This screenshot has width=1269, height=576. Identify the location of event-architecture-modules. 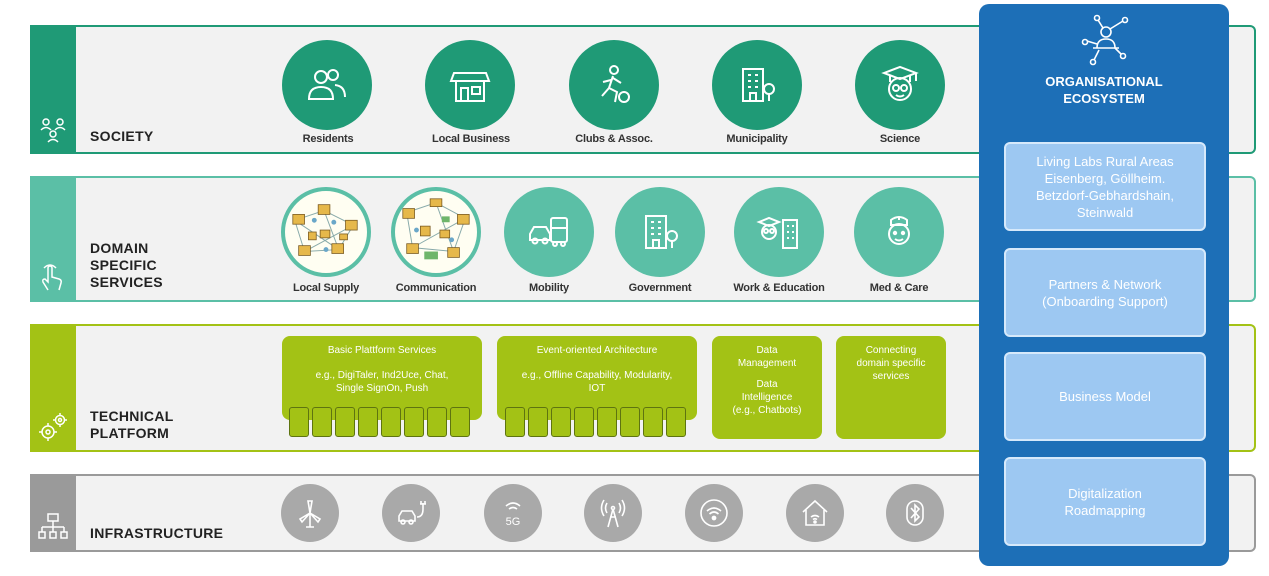
(595, 422).